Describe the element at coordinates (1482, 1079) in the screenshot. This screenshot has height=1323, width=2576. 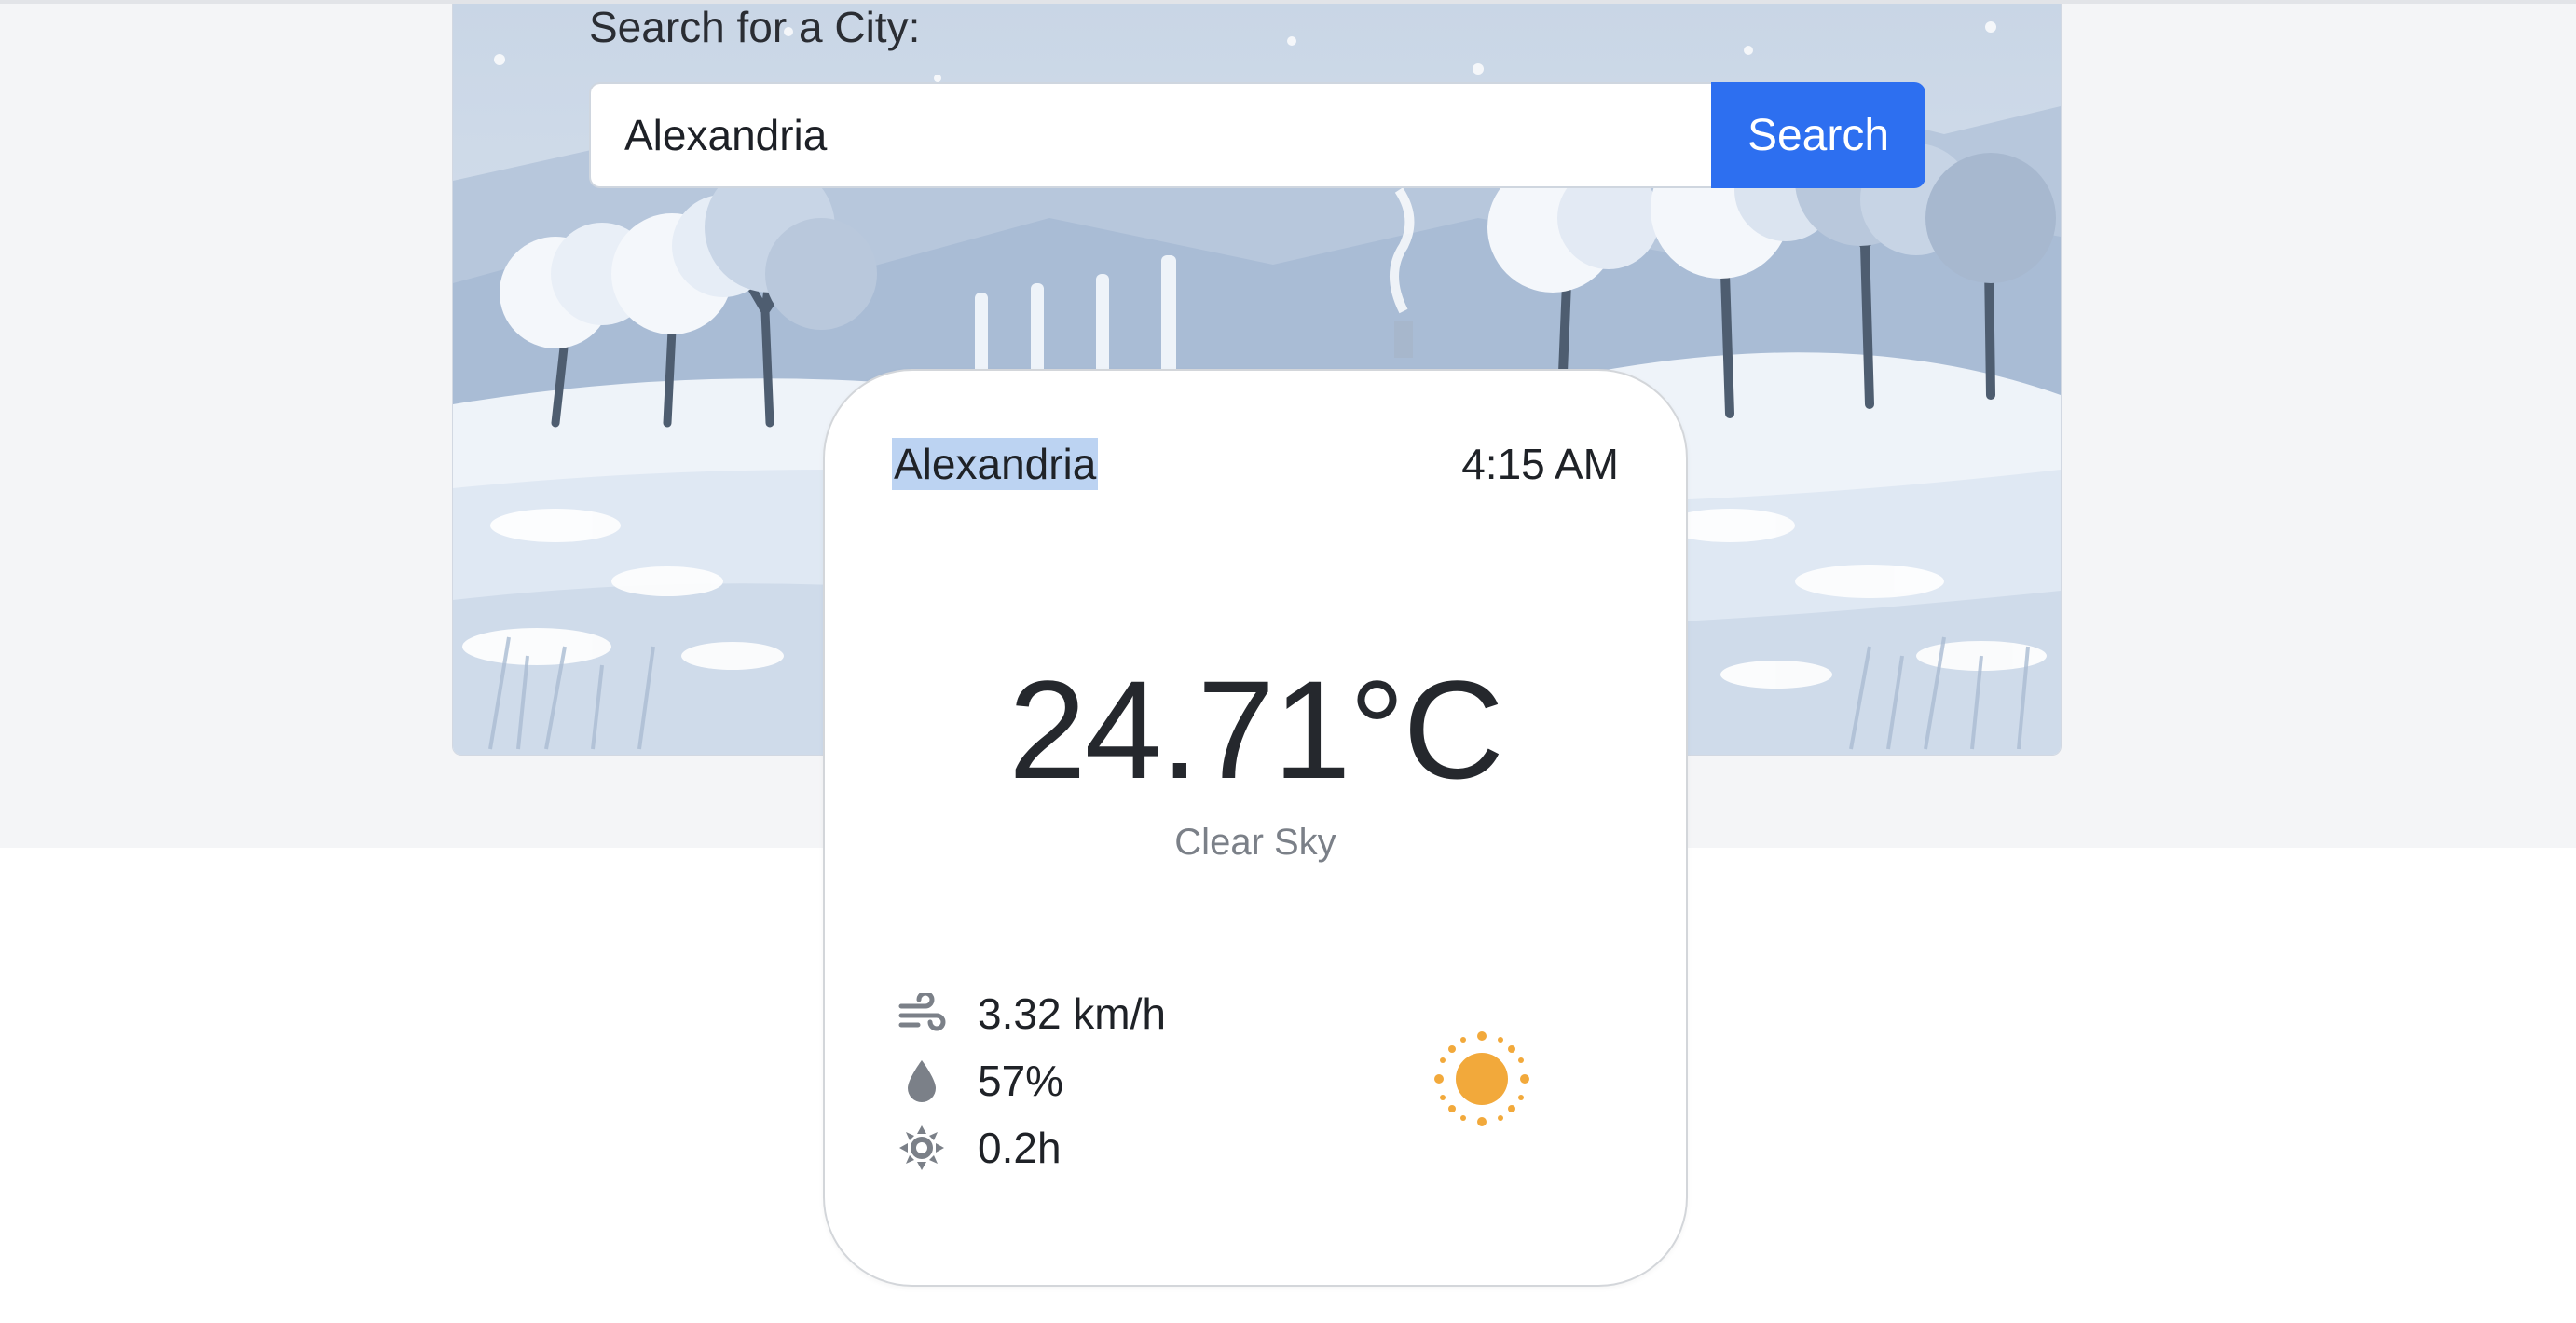
I see `sun-icon` at that location.